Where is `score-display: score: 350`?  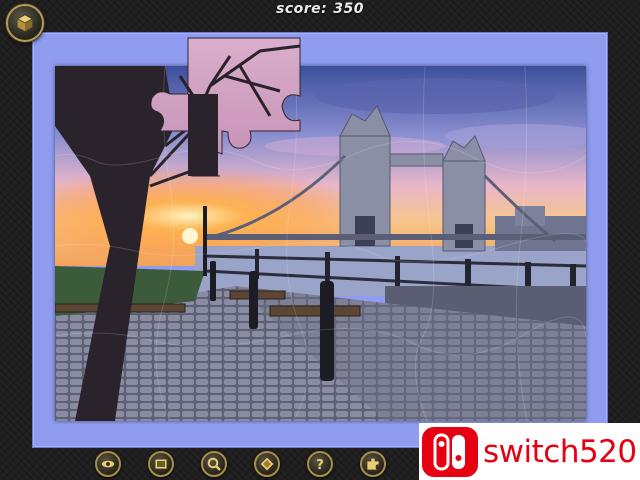 score-display: score: 350 is located at coordinates (320, 9).